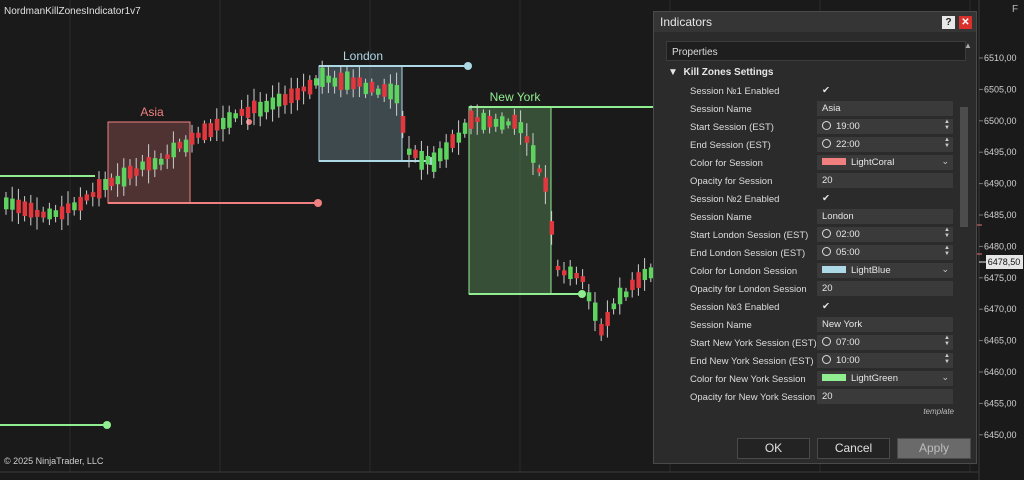 The width and height of the screenshot is (1024, 480). I want to click on property-value: 07:00, so click(848, 342).